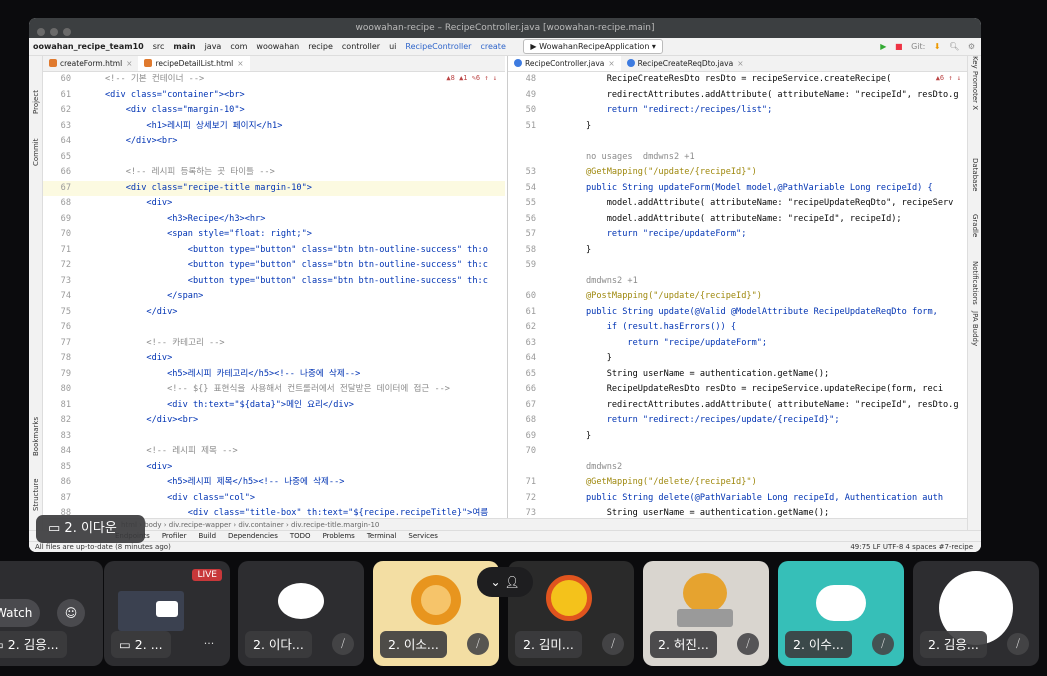 This screenshot has height=676, width=1047. What do you see at coordinates (167, 613) in the screenshot?
I see `participant-tile: LIVE ▭ 2. ... ···` at bounding box center [167, 613].